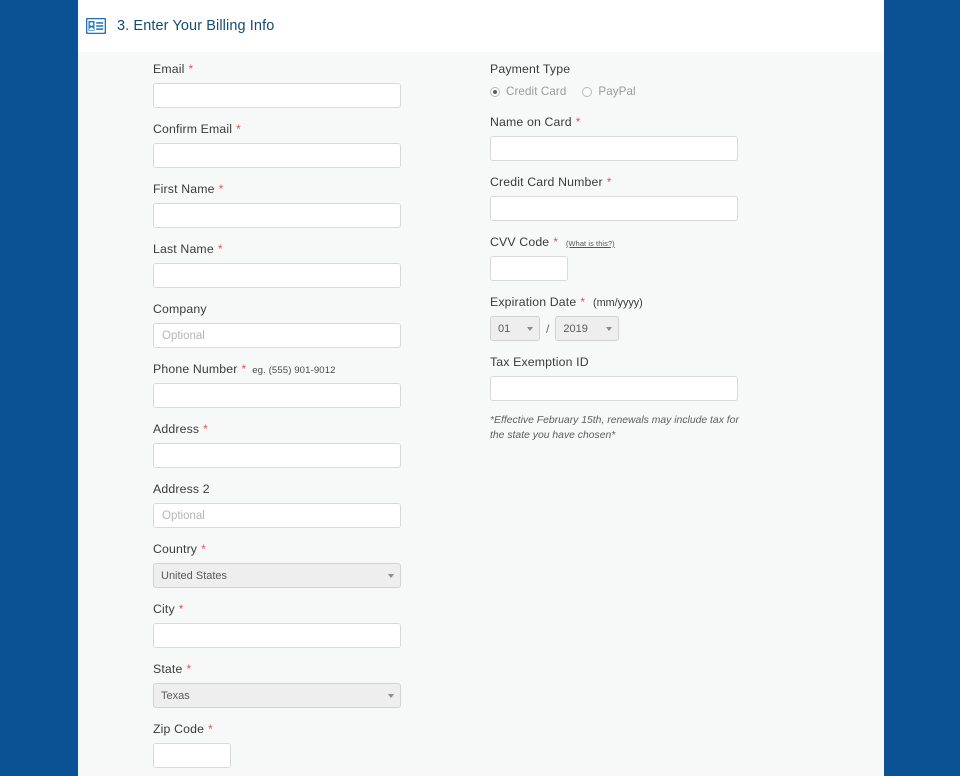 The width and height of the screenshot is (960, 776). I want to click on field-first-name: First Name *, so click(318, 205).